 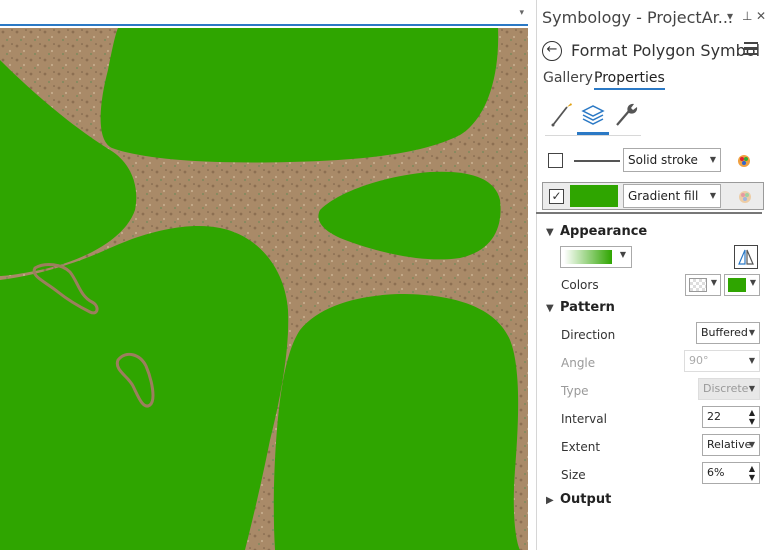 I want to click on fill-swatch, so click(x=594, y=196).